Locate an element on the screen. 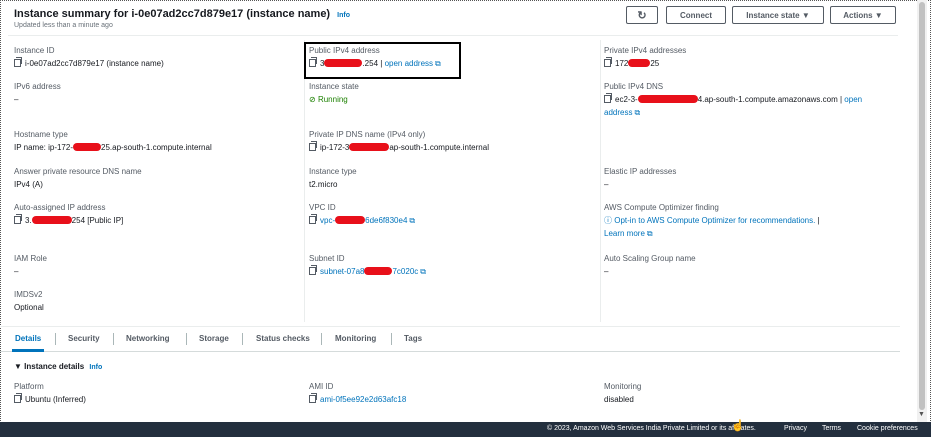 This screenshot has width=931, height=437. dns-suffix: ap-south-1.compute.internal is located at coordinates (439, 147).